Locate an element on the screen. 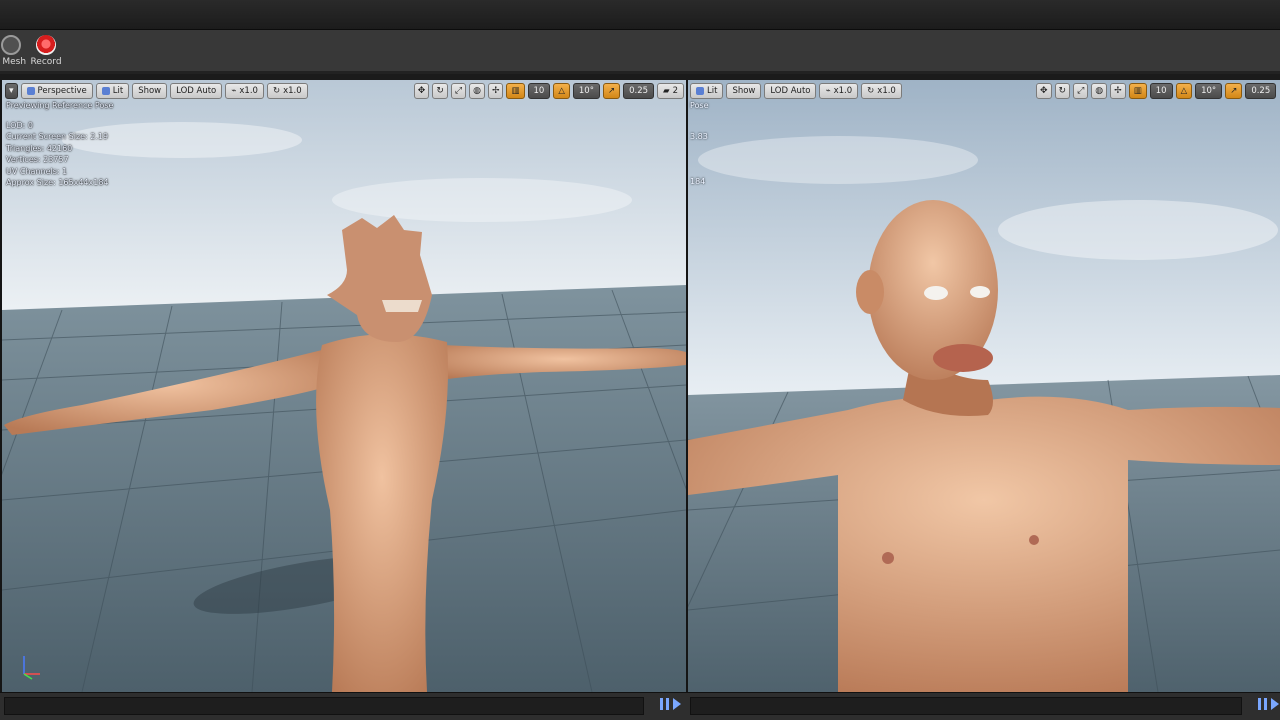 Image resolution: width=1280 pixels, height=720 pixels. title-bar is located at coordinates (640, 15).